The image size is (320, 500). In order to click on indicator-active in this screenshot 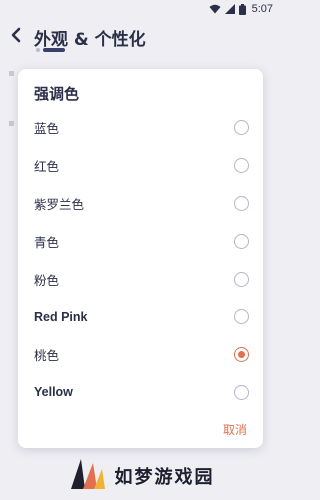, I will do `click(54, 50)`.